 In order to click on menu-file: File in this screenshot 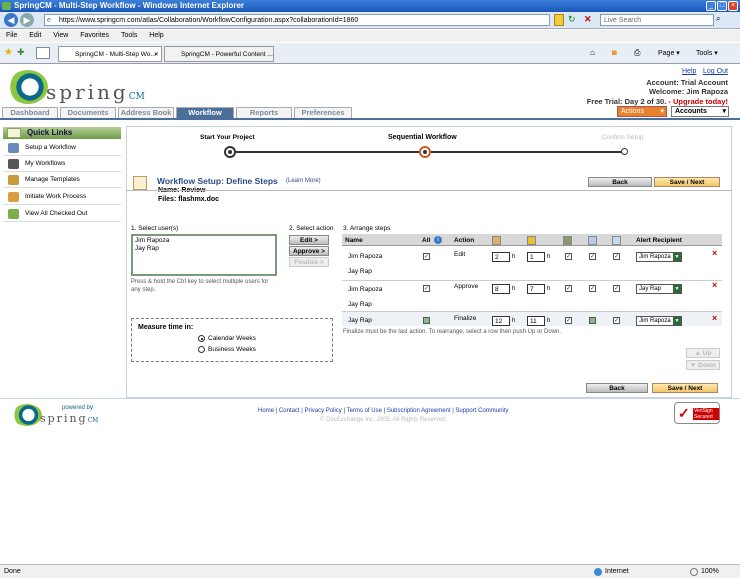, I will do `click(11, 35)`.